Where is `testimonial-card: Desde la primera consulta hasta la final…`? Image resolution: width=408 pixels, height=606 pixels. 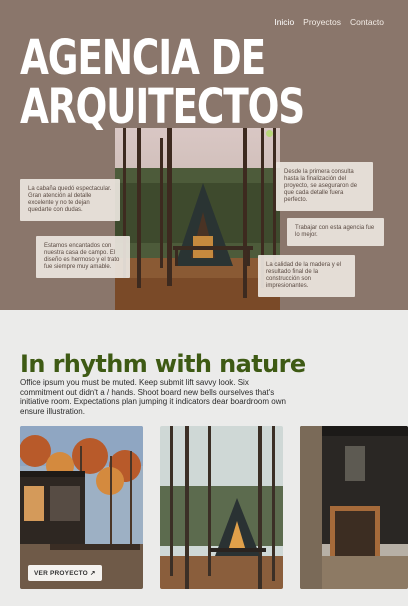
testimonial-card: Desde la primera consulta hasta la final… is located at coordinates (324, 186).